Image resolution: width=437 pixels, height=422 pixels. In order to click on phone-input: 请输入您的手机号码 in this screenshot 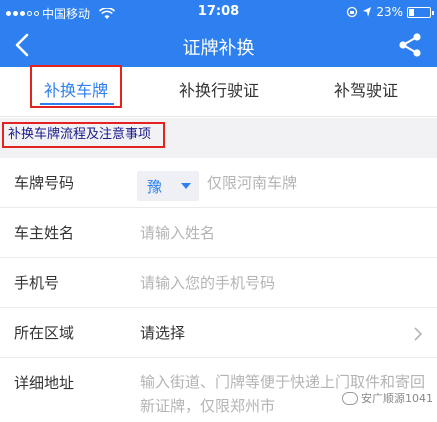, I will do `click(207, 282)`.